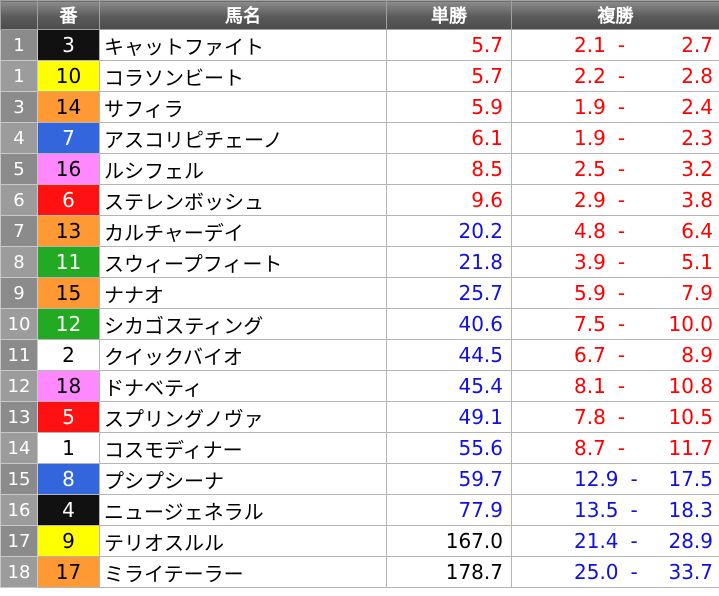  I want to click on place-odds-high: 33.7, so click(690, 572).